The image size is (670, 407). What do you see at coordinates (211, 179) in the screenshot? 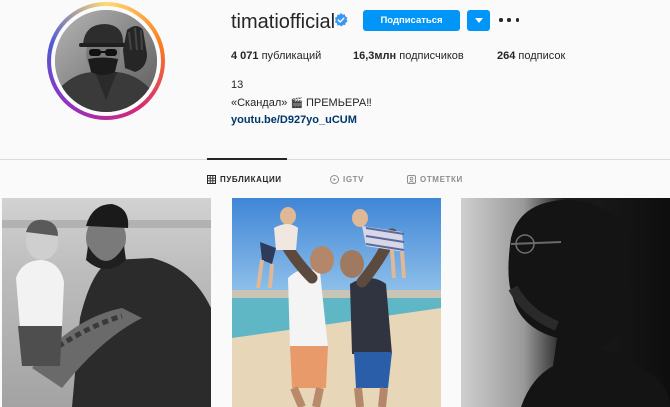
I see `grid-icon` at bounding box center [211, 179].